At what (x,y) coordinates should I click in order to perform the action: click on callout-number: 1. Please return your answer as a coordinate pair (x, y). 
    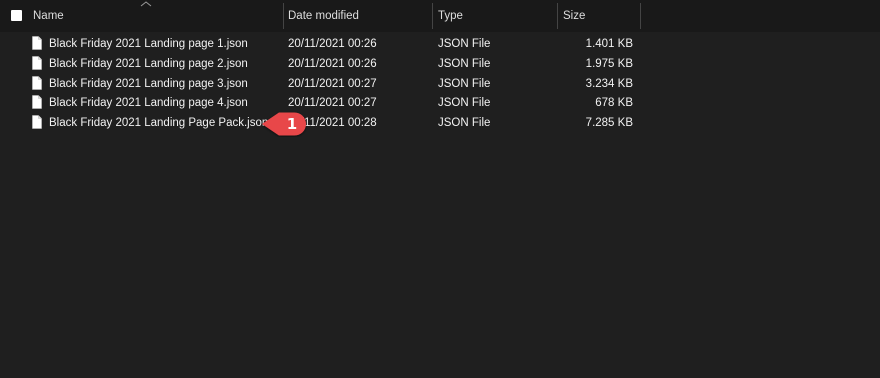
    Looking at the image, I should click on (292, 124).